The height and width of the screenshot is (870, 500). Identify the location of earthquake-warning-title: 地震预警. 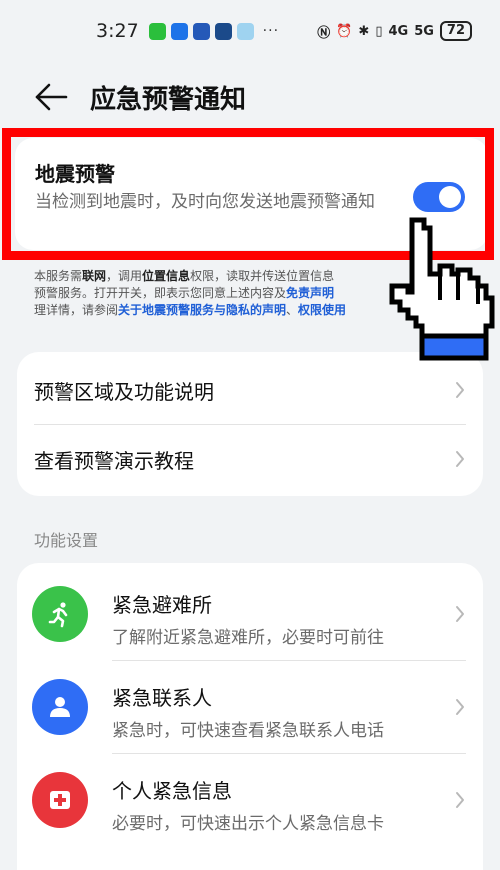
(75, 174).